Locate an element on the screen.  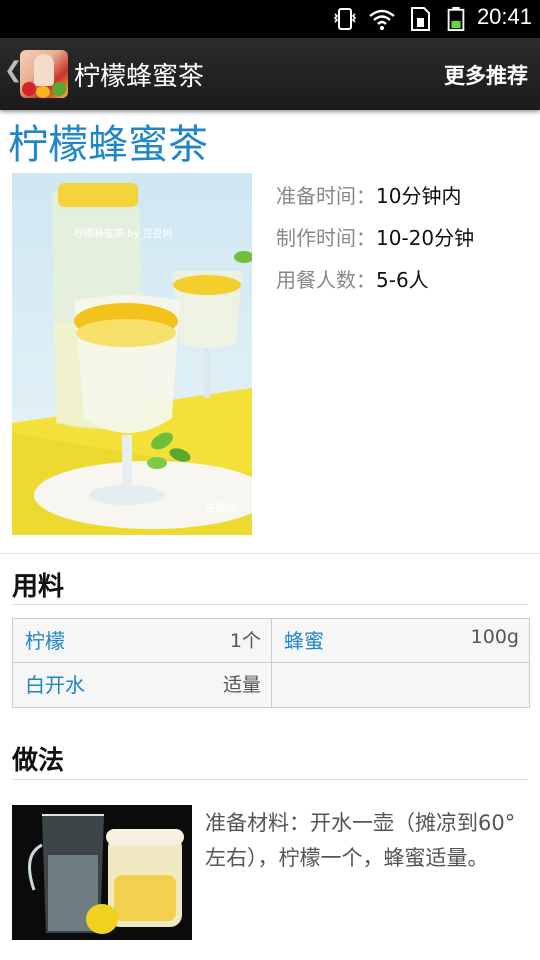
ingredients-heading: 用料 is located at coordinates (38, 587).